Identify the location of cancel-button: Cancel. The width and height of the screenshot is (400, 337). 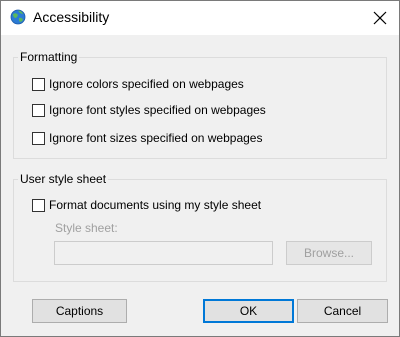
(342, 311).